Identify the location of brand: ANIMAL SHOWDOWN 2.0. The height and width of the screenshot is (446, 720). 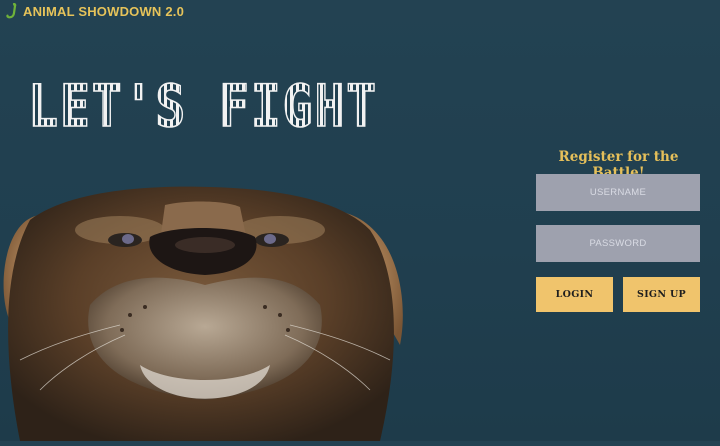
(95, 11).